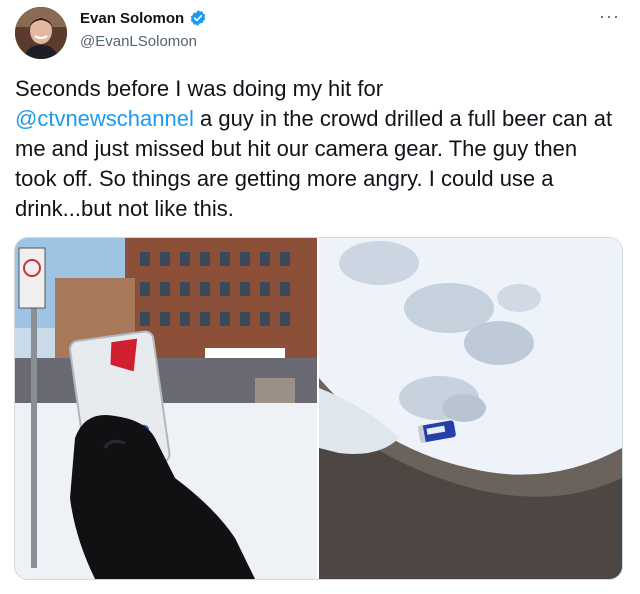  What do you see at coordinates (104, 118) in the screenshot?
I see `mention-link: @ctvnewschannel` at bounding box center [104, 118].